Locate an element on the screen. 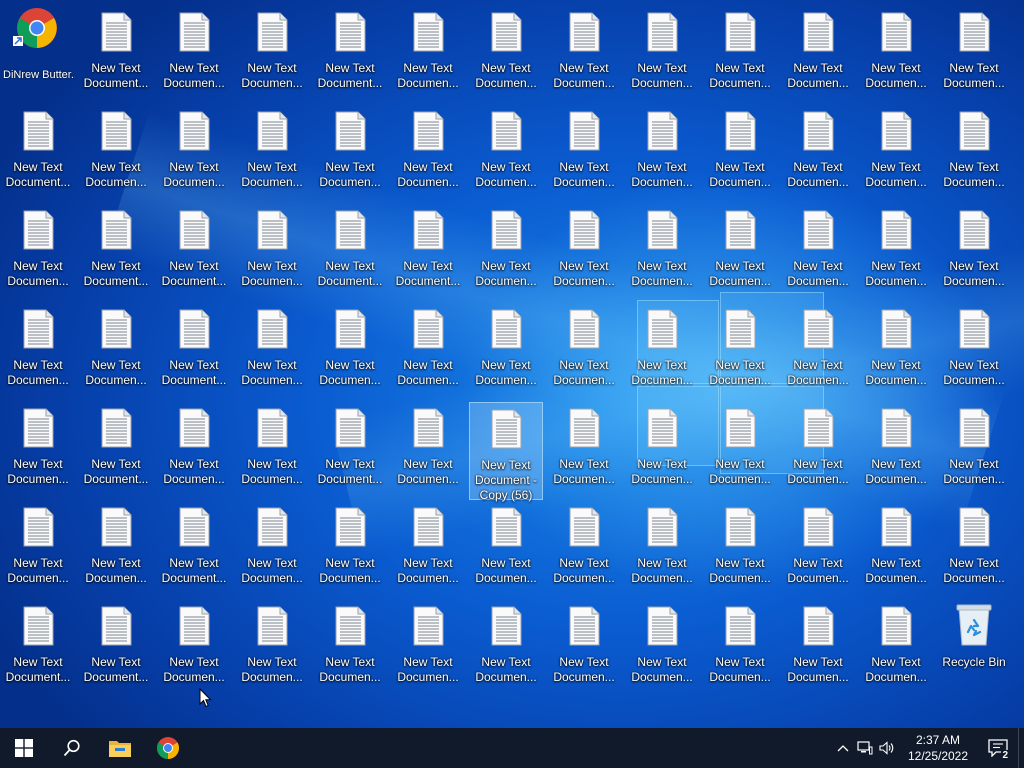  network-button is located at coordinates (865, 748).